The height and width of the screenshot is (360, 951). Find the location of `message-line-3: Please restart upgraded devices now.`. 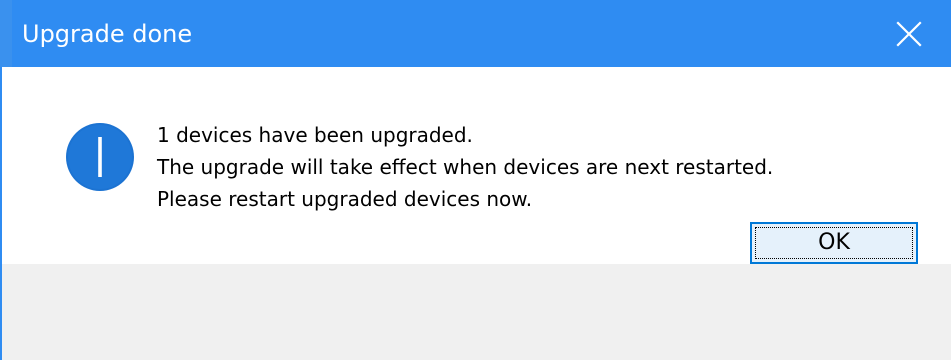

message-line-3: Please restart upgraded devices now. is located at coordinates (345, 199).